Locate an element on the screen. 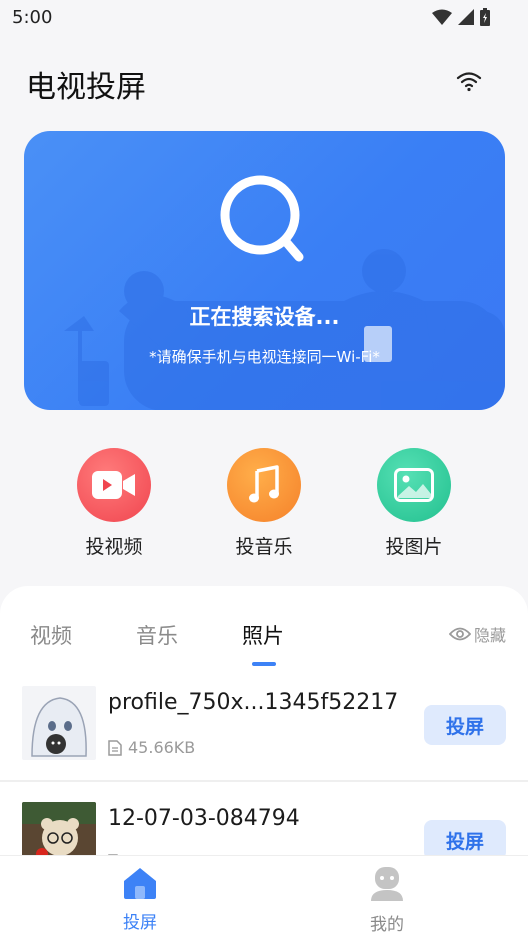  wifi-icon is located at coordinates (469, 82).